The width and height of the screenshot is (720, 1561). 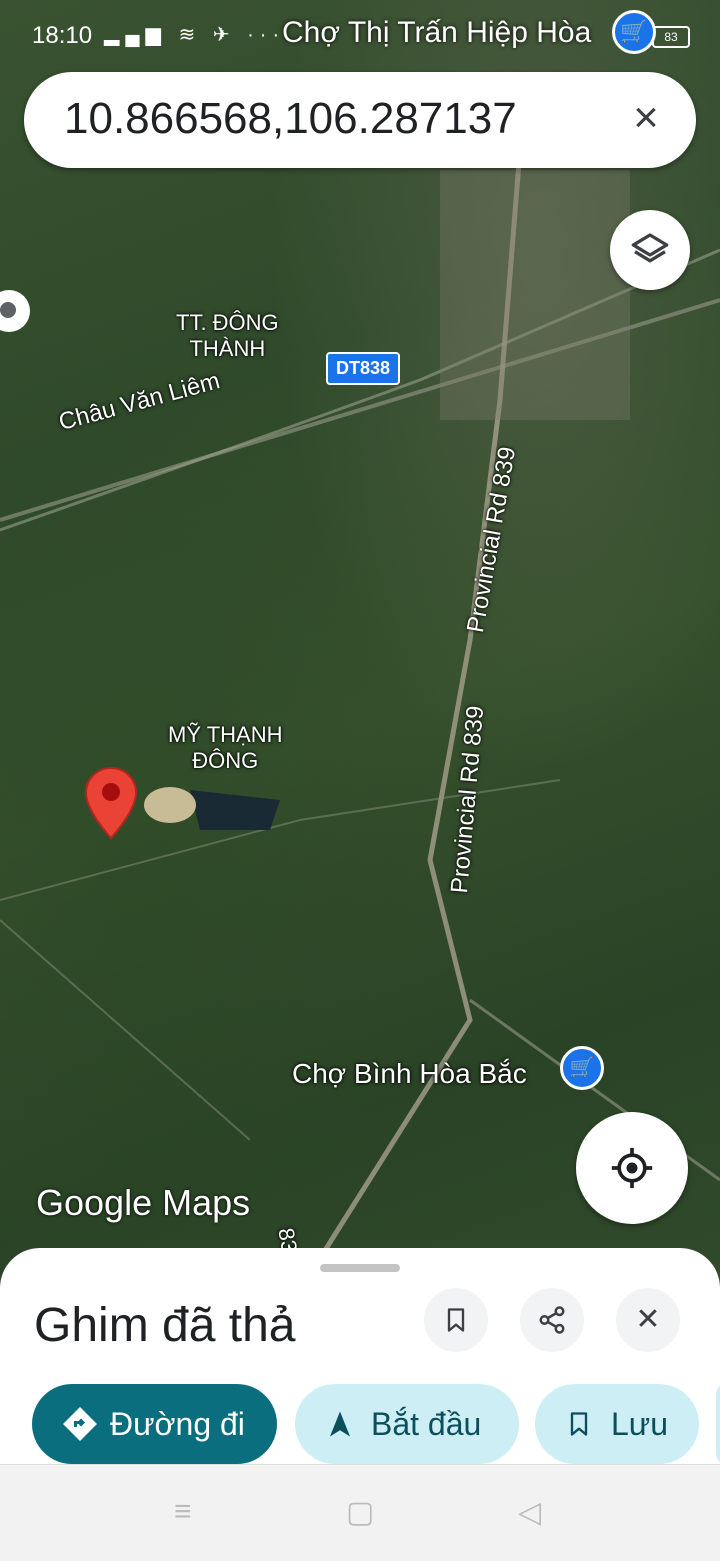 What do you see at coordinates (177, 1424) in the screenshot?
I see `directions-label: Đường đi` at bounding box center [177, 1424].